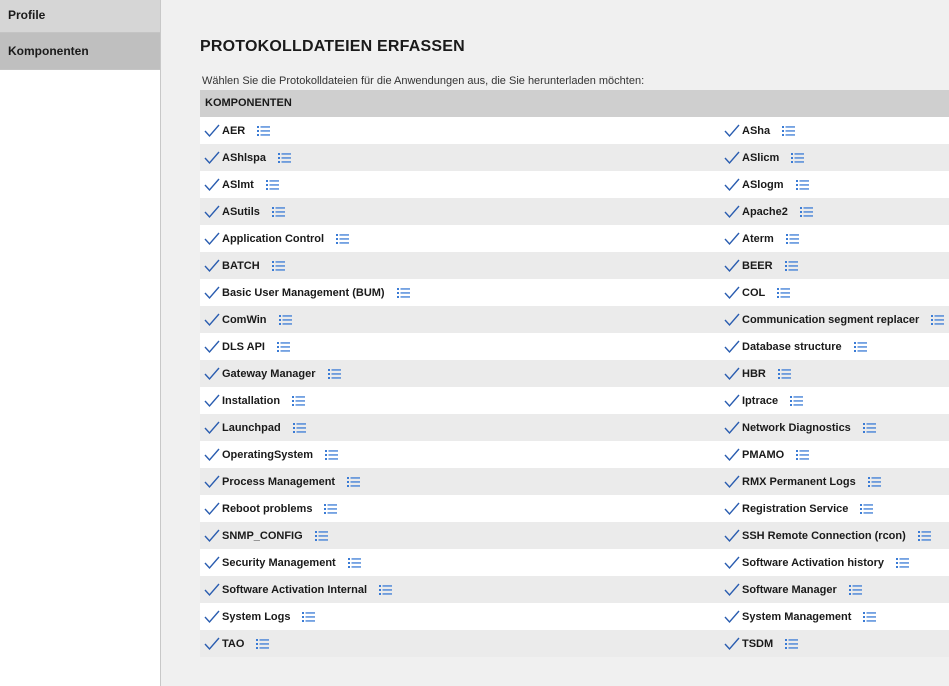 Image resolution: width=949 pixels, height=686 pixels. I want to click on component-cell: Security Management, so click(282, 562).